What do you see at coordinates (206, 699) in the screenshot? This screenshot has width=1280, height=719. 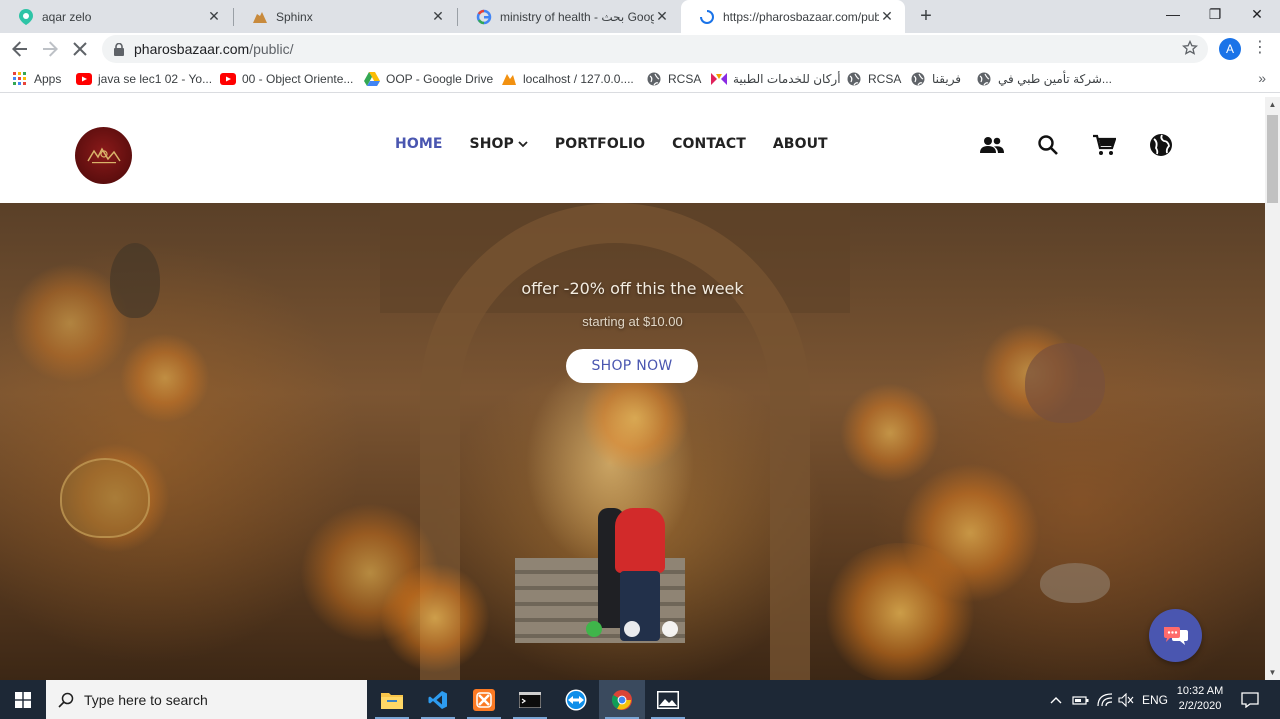 I see `taskbar-search: Type here to search` at bounding box center [206, 699].